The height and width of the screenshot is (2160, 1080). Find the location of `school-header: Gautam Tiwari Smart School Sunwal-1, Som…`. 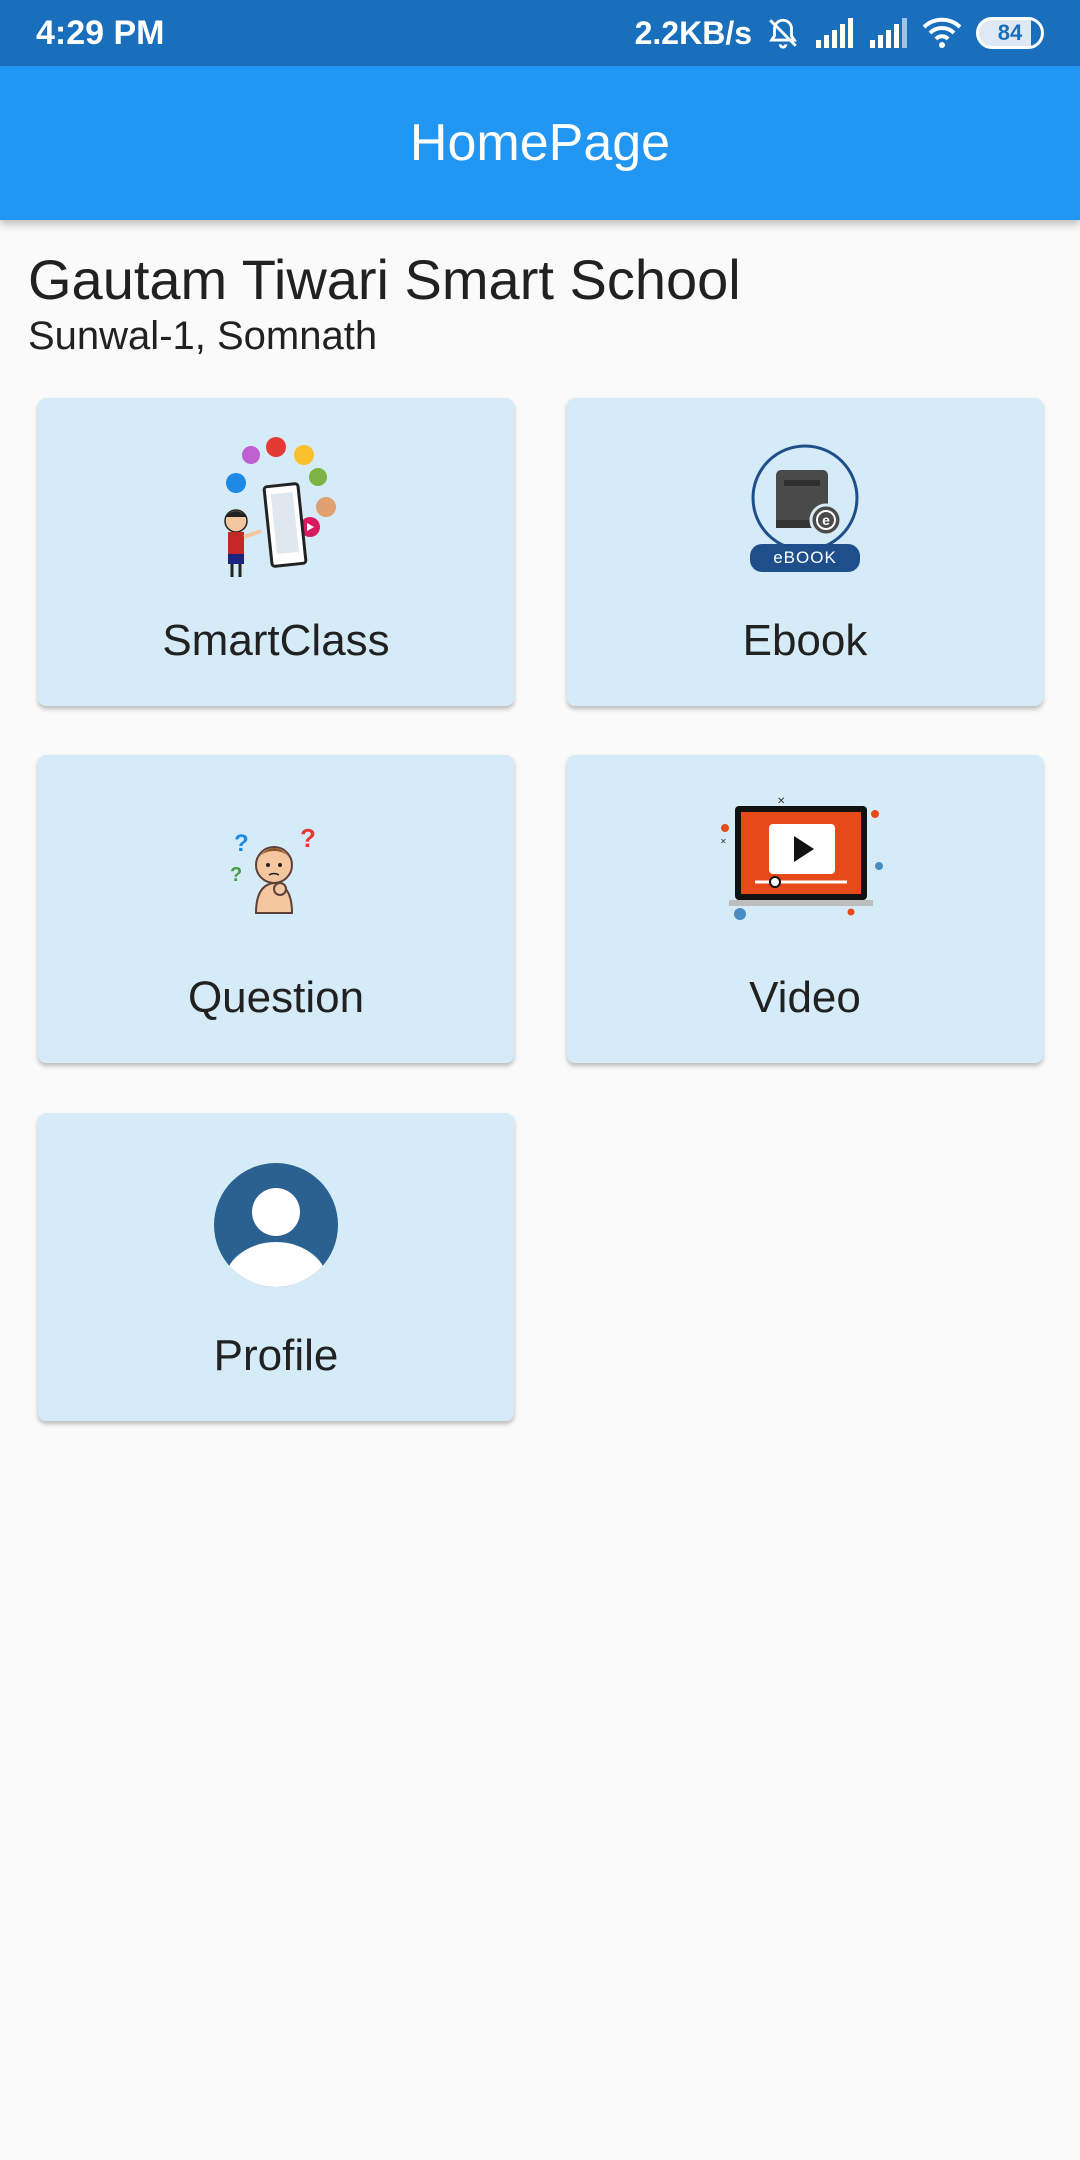

school-header: Gautam Tiwari Smart School Sunwal-1, Som… is located at coordinates (384, 304).